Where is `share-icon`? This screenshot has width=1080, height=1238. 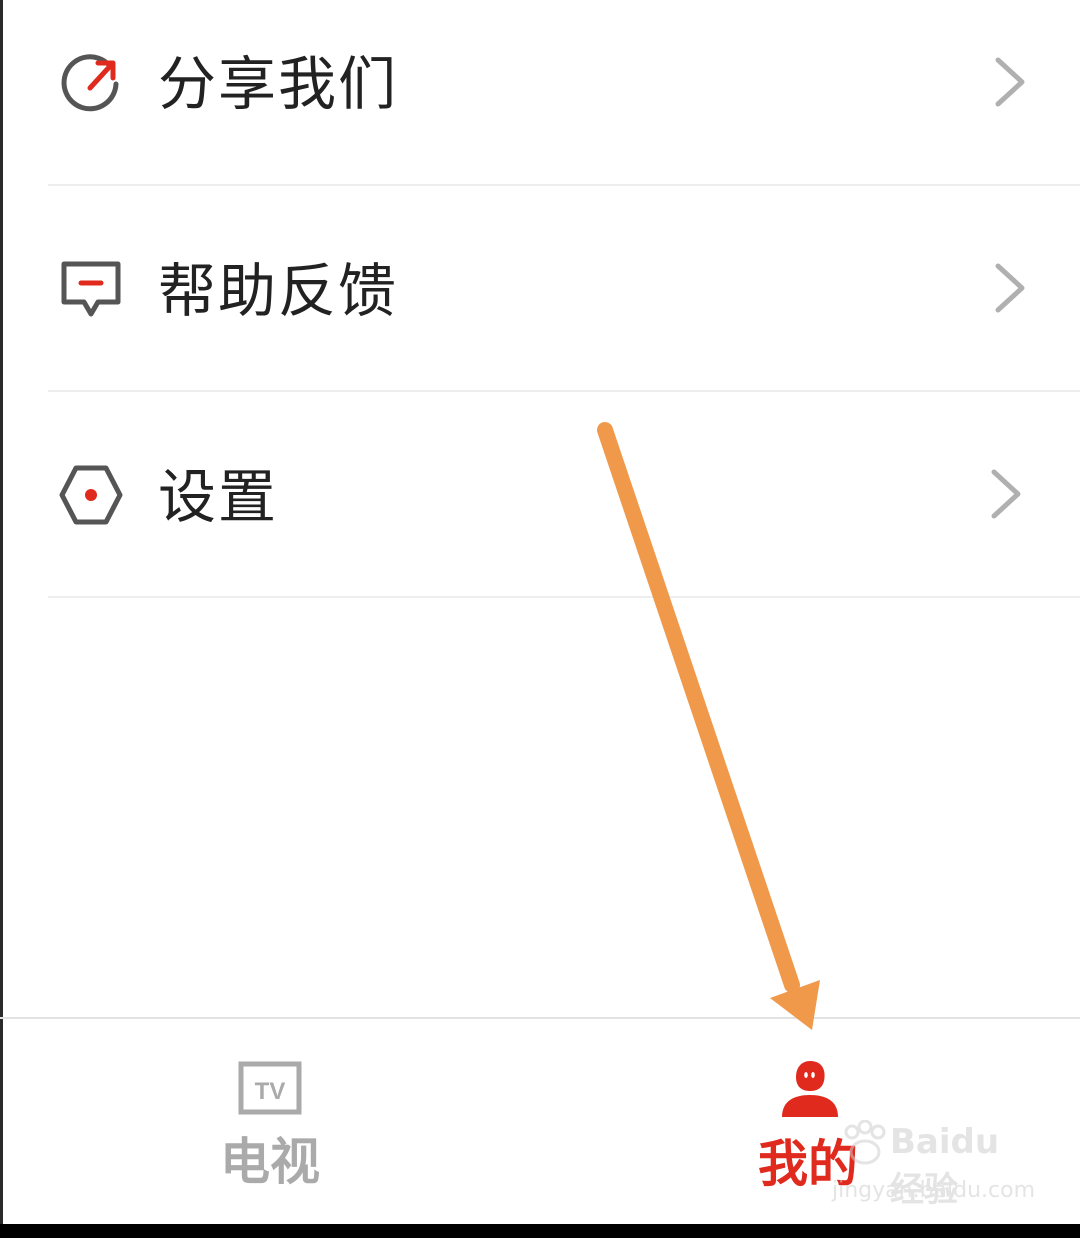 share-icon is located at coordinates (90, 83).